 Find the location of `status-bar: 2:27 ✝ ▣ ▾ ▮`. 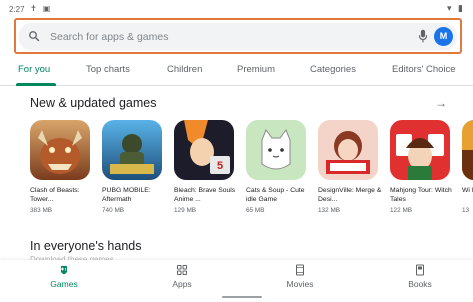

status-bar: 2:27 ✝ ▣ ▾ ▮ is located at coordinates (236, 9).